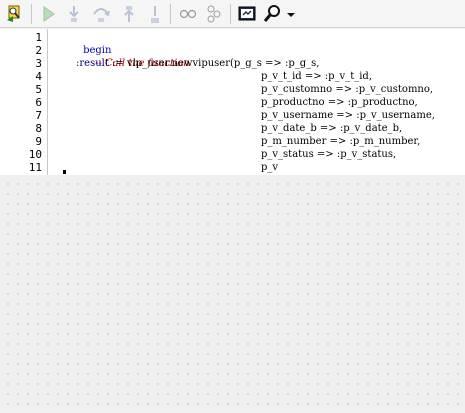  Describe the element at coordinates (339, 102) in the screenshot. I see `code-line: p_productno => :p_productno,` at that location.